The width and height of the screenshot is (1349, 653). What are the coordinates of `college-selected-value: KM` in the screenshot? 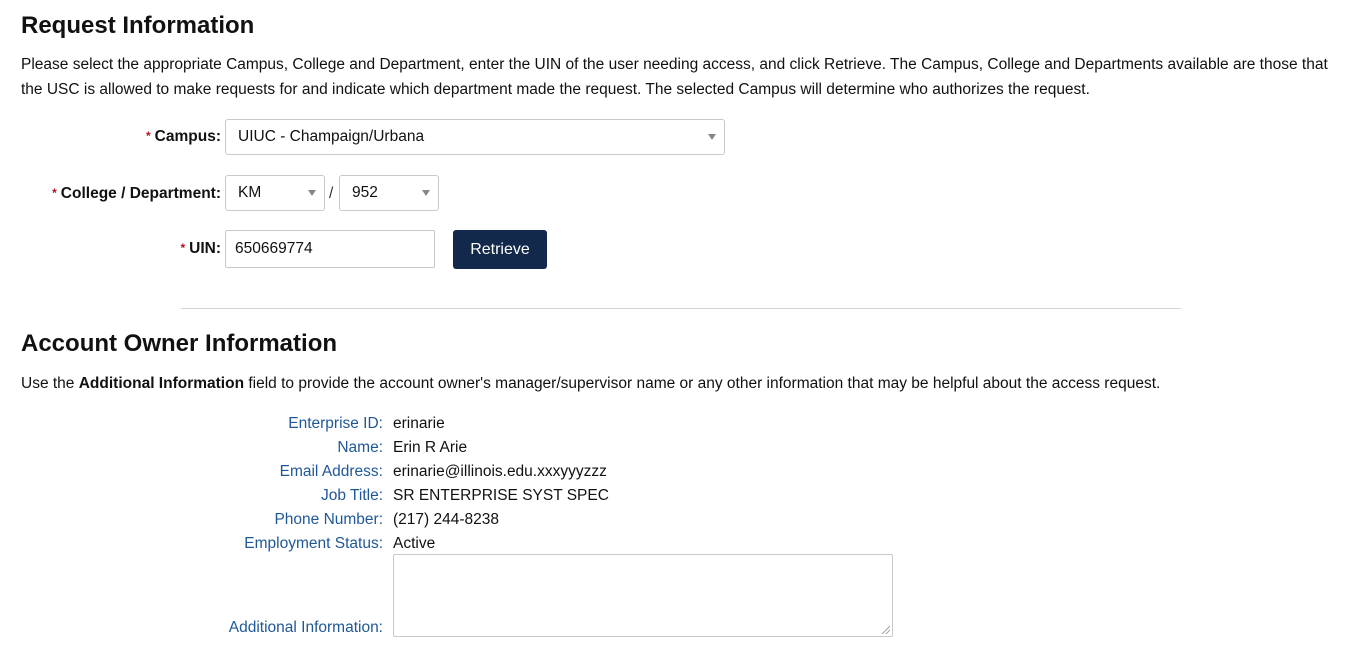 It's located at (250, 192).